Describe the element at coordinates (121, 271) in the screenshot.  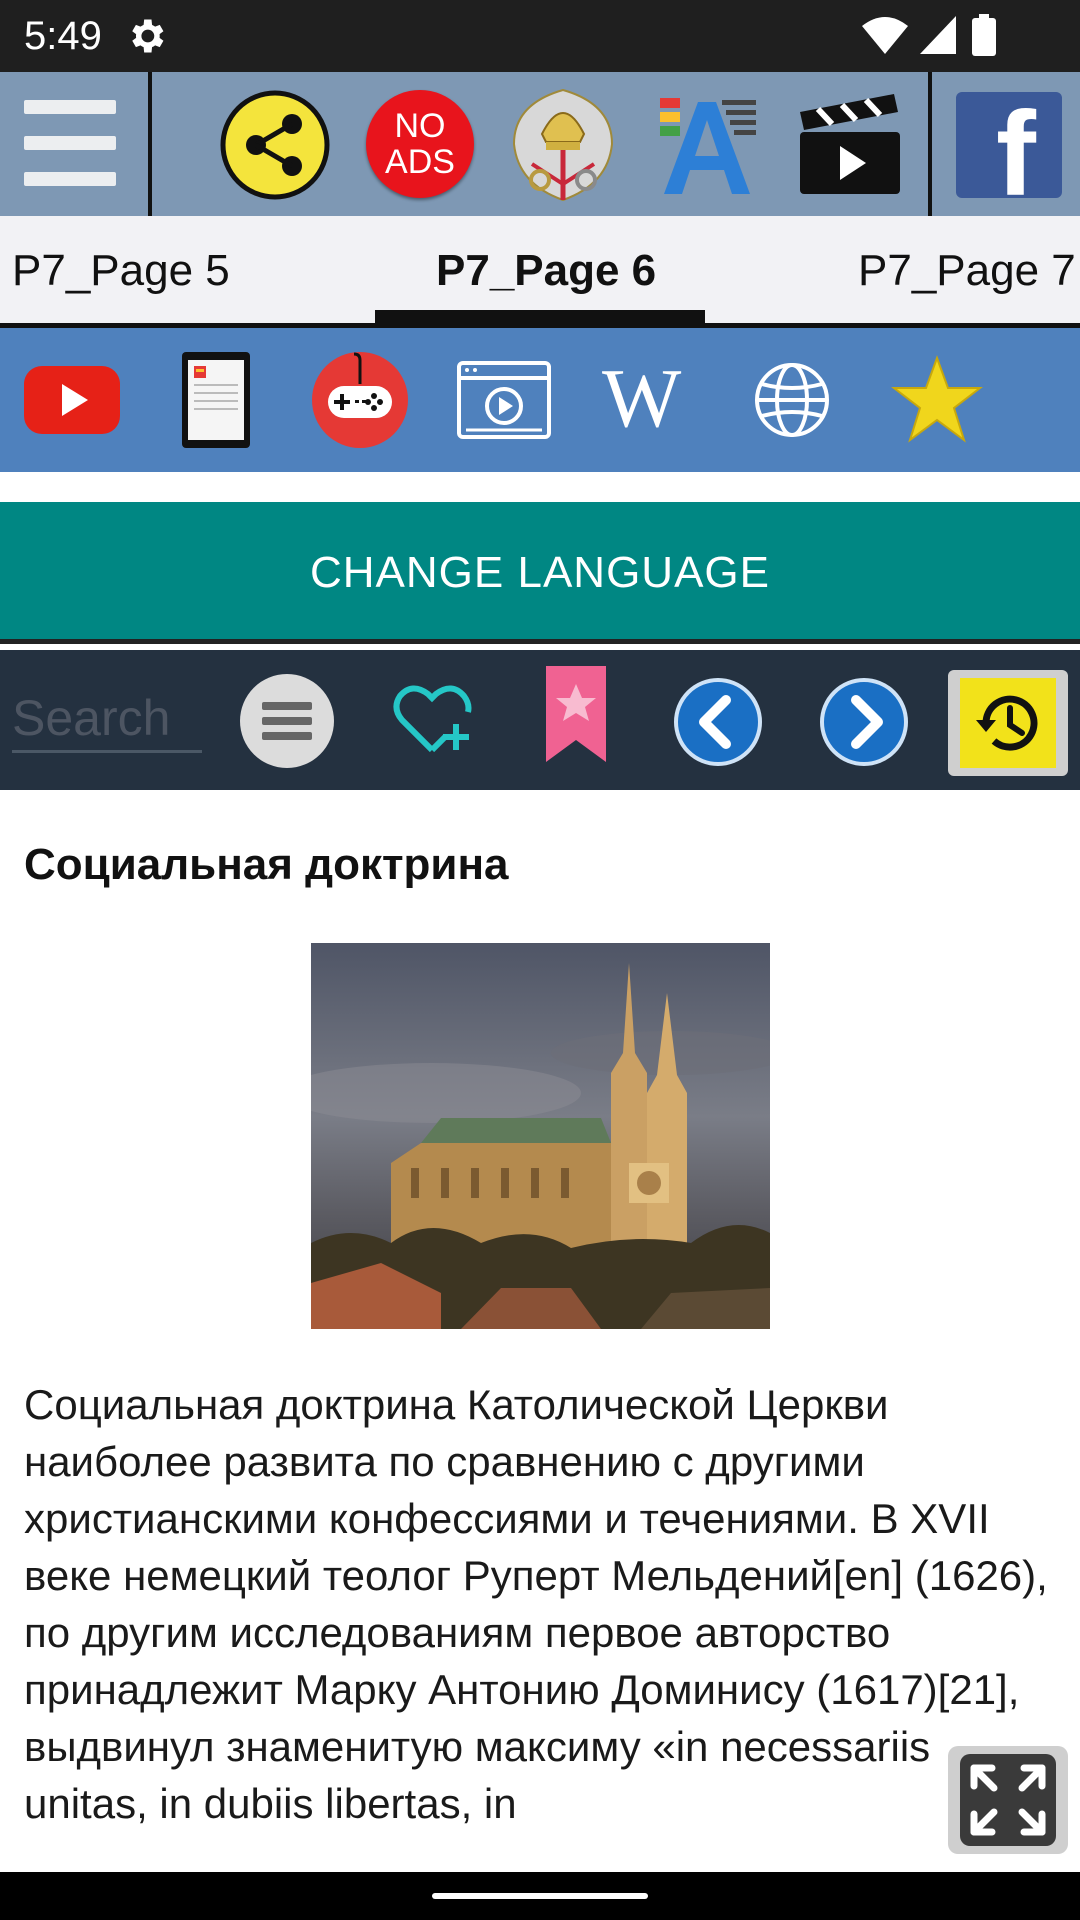
I see `tab-p7-page-5: P7_Page 5` at that location.